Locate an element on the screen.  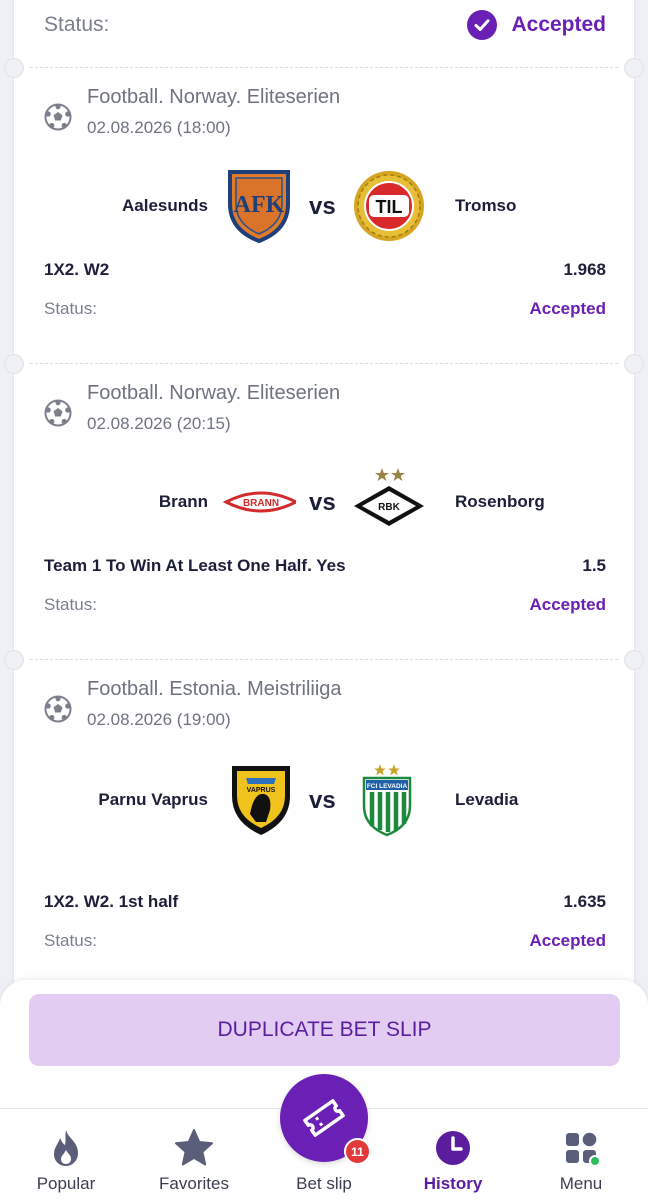
nav-favorites: Favorites is located at coordinates (194, 1161).